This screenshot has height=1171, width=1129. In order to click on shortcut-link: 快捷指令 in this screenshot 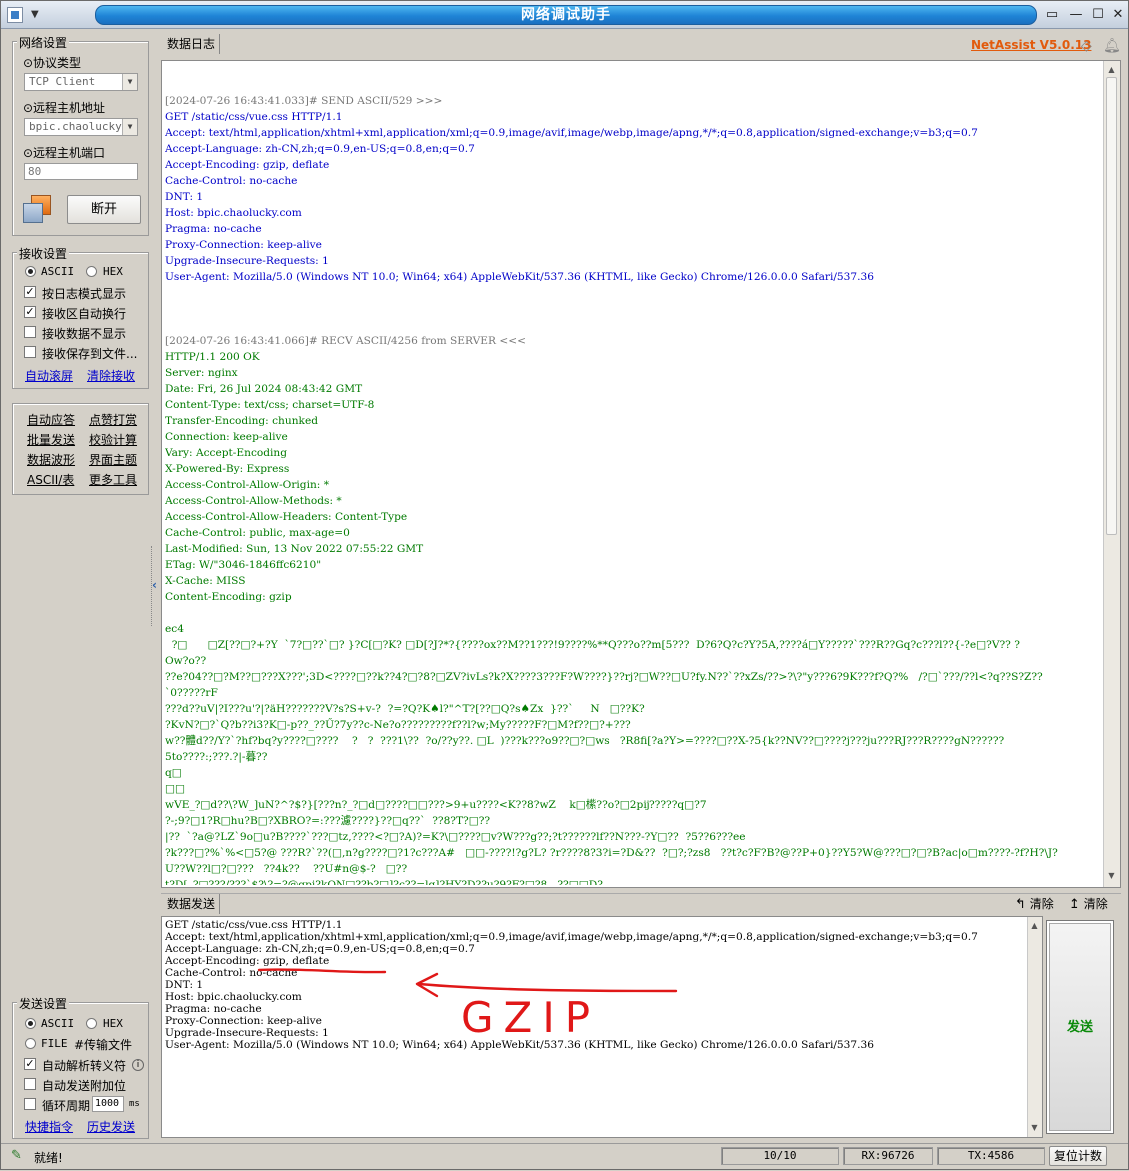, I will do `click(49, 1126)`.